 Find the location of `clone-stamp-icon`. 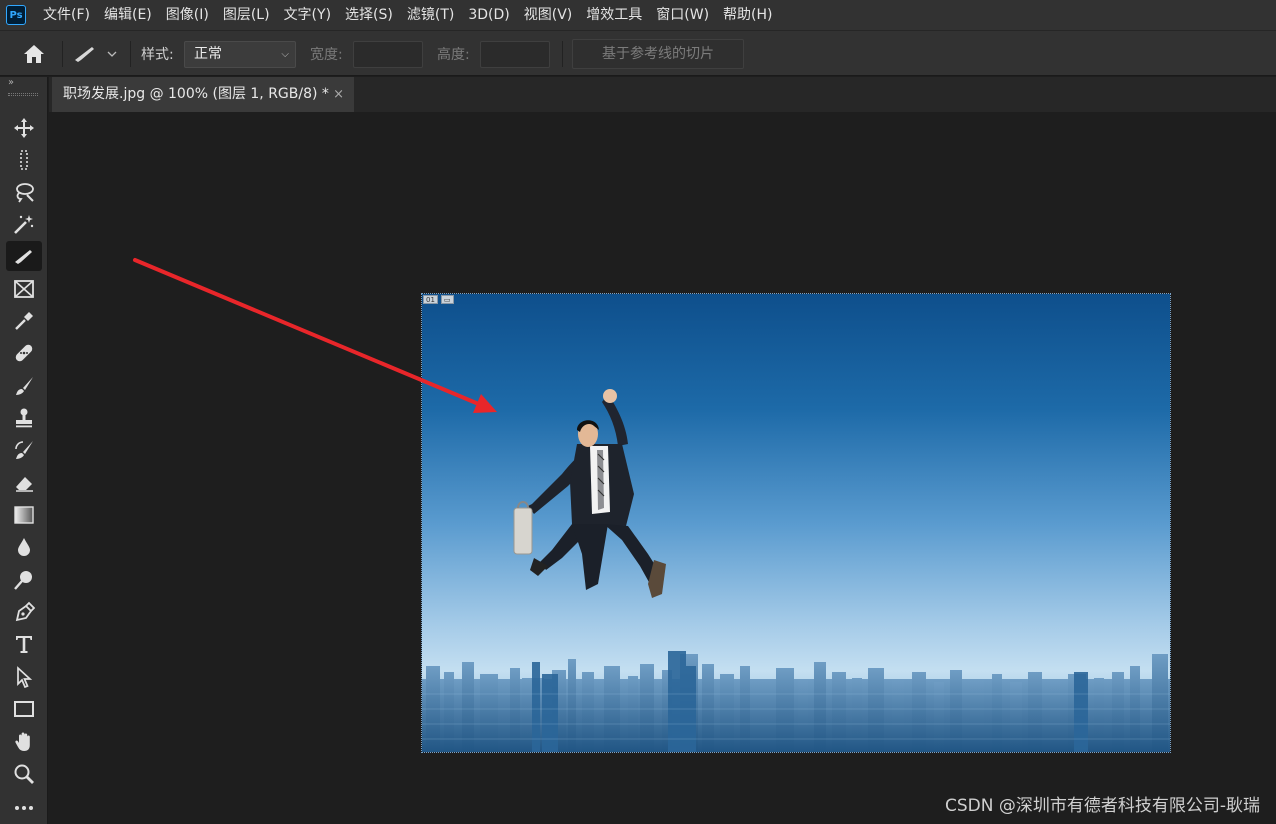

clone-stamp-icon is located at coordinates (24, 418).